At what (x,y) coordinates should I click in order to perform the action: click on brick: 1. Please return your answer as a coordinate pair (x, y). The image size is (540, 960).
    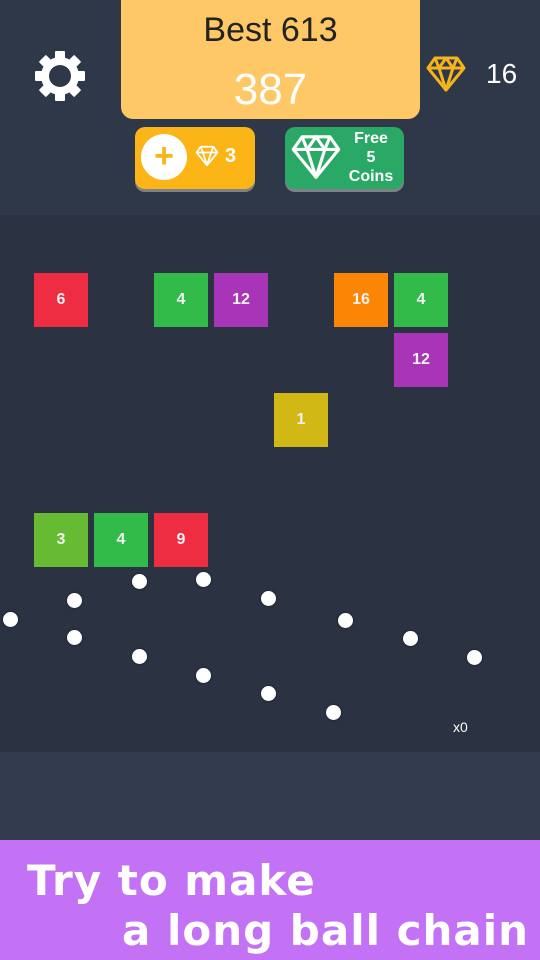
    Looking at the image, I should click on (301, 420).